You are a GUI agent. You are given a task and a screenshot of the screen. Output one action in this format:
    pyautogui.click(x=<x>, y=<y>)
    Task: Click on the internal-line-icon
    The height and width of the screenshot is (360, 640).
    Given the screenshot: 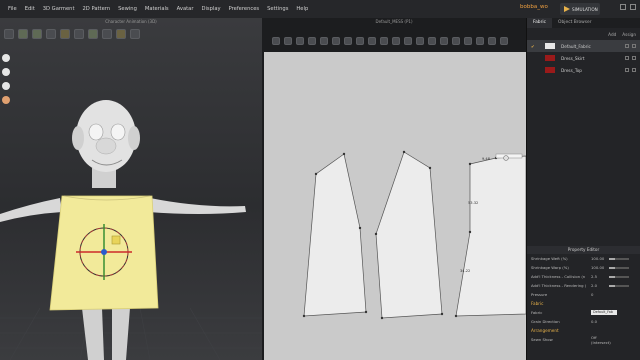 What is the action you would take?
    pyautogui.click(x=360, y=41)
    